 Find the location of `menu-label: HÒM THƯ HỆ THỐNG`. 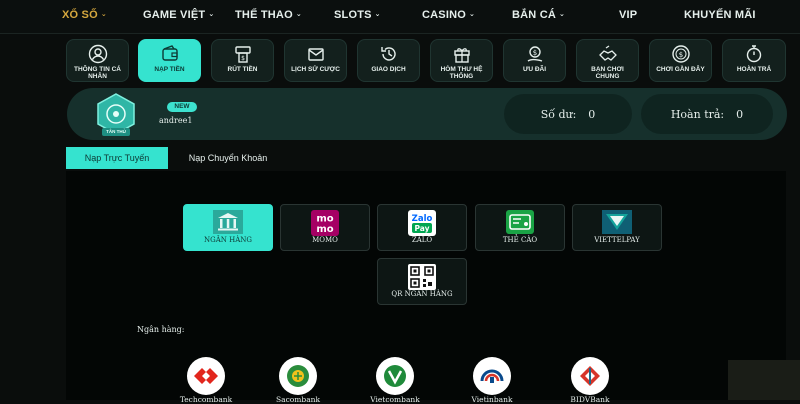

menu-label: HÒM THƯ HỆ THỐNG is located at coordinates (461, 73).